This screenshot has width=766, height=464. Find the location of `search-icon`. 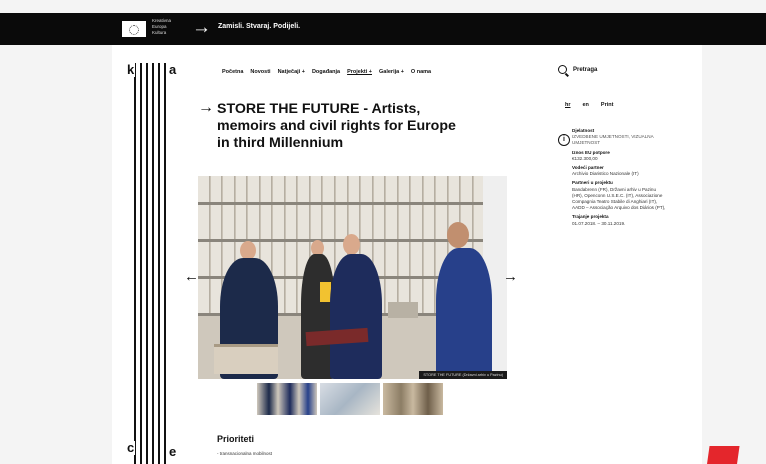

search-icon is located at coordinates (562, 69).